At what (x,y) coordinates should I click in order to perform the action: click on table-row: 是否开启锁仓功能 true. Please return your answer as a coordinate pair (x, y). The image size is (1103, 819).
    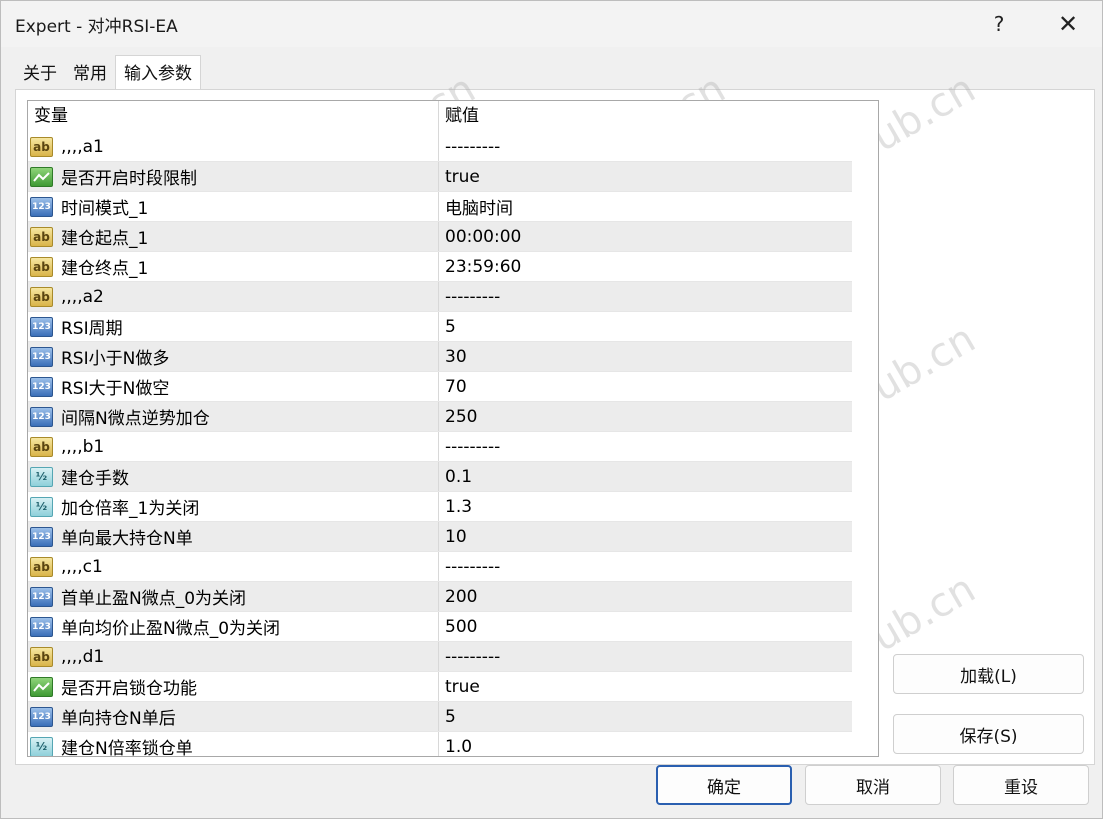
    Looking at the image, I should click on (440, 687).